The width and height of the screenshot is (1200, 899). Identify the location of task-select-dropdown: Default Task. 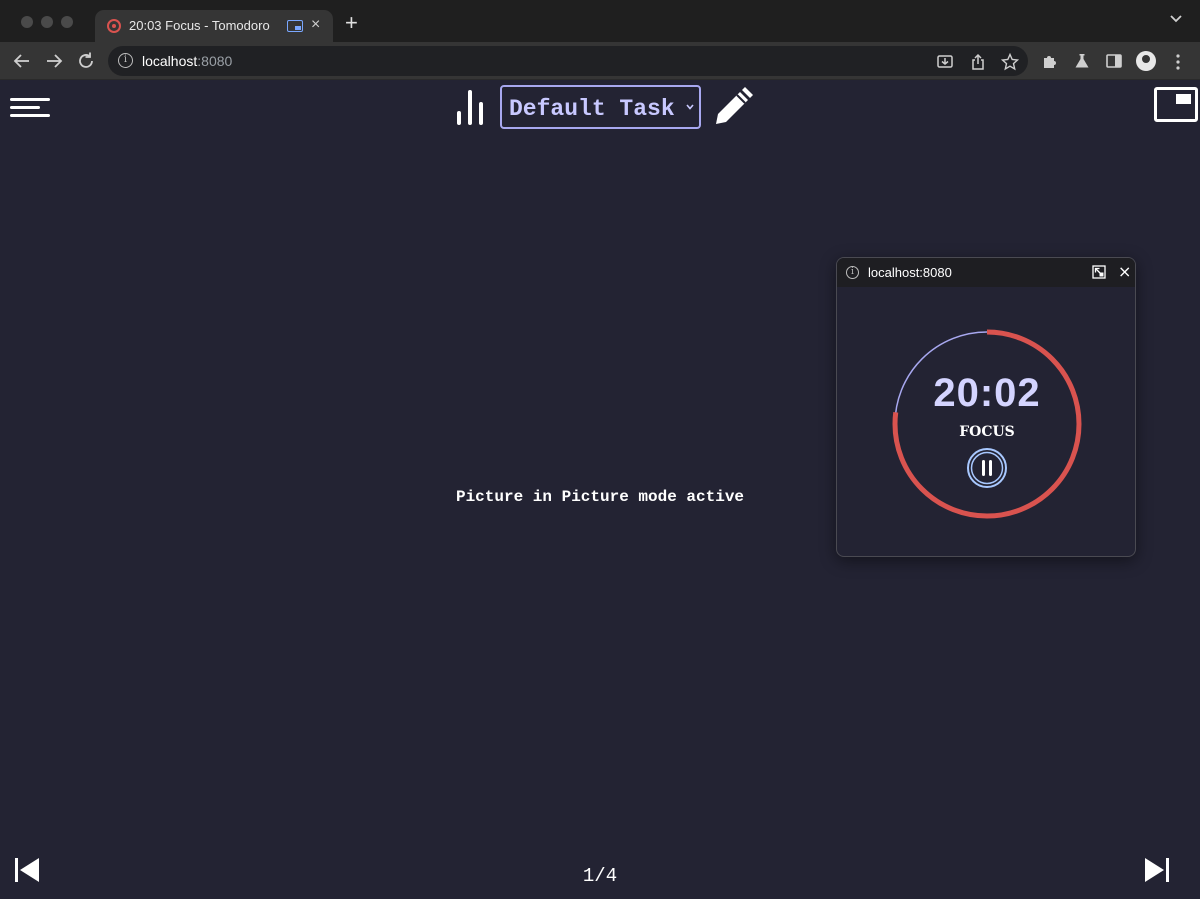
(600, 107).